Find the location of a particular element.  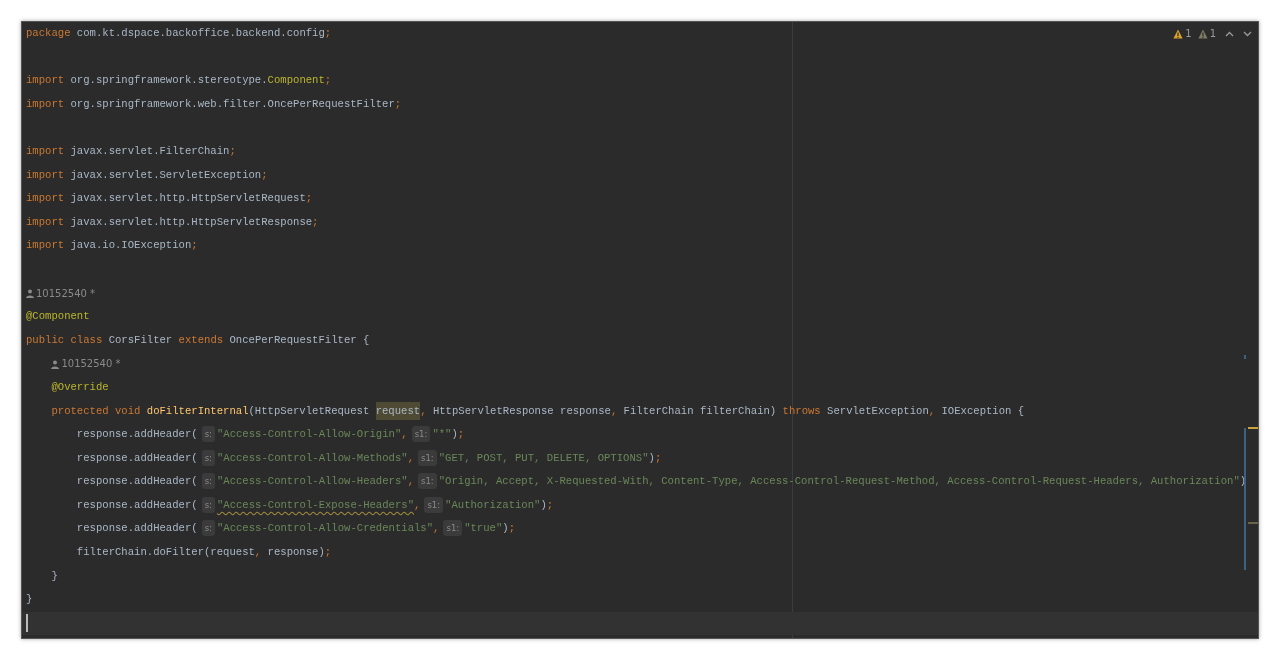

string-literal: "GET, POST, PUT, DELETE, OPTIONS" is located at coordinates (543, 457).